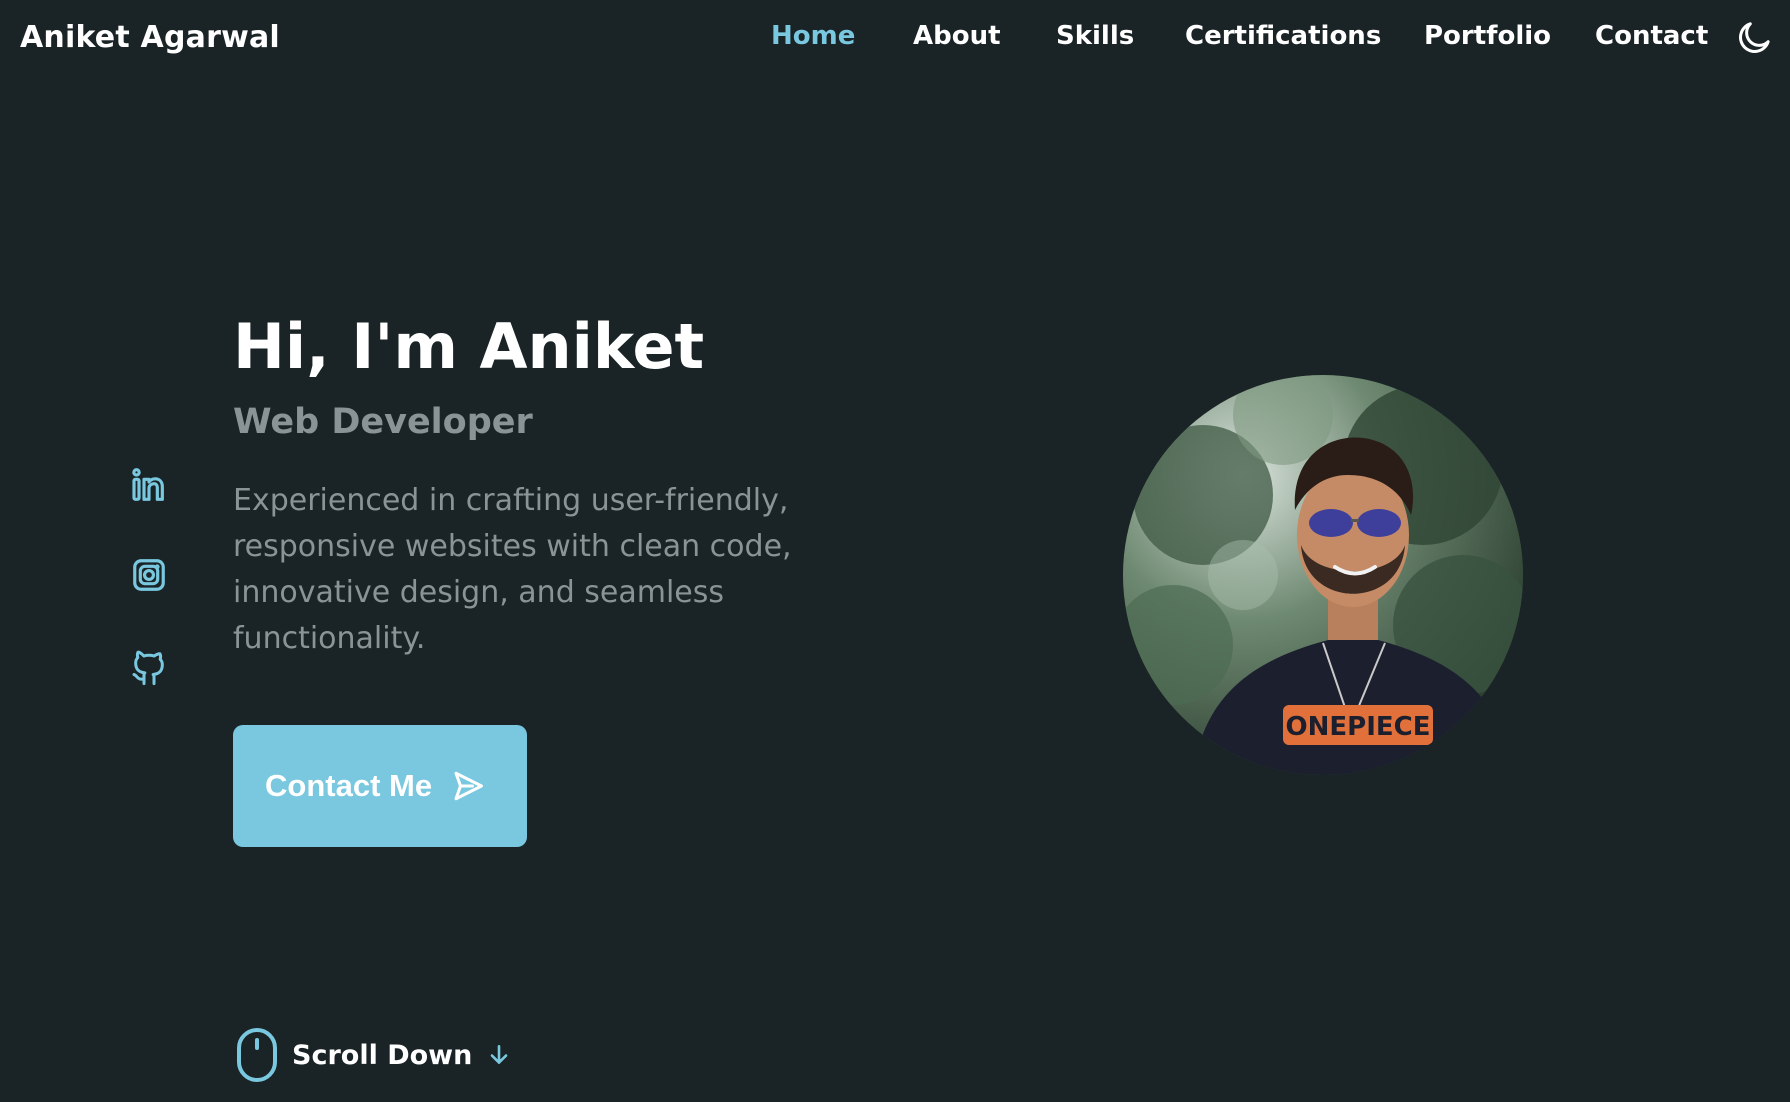 The height and width of the screenshot is (1102, 1790). What do you see at coordinates (1283, 36) in the screenshot?
I see `nav-certifications: Certifications` at bounding box center [1283, 36].